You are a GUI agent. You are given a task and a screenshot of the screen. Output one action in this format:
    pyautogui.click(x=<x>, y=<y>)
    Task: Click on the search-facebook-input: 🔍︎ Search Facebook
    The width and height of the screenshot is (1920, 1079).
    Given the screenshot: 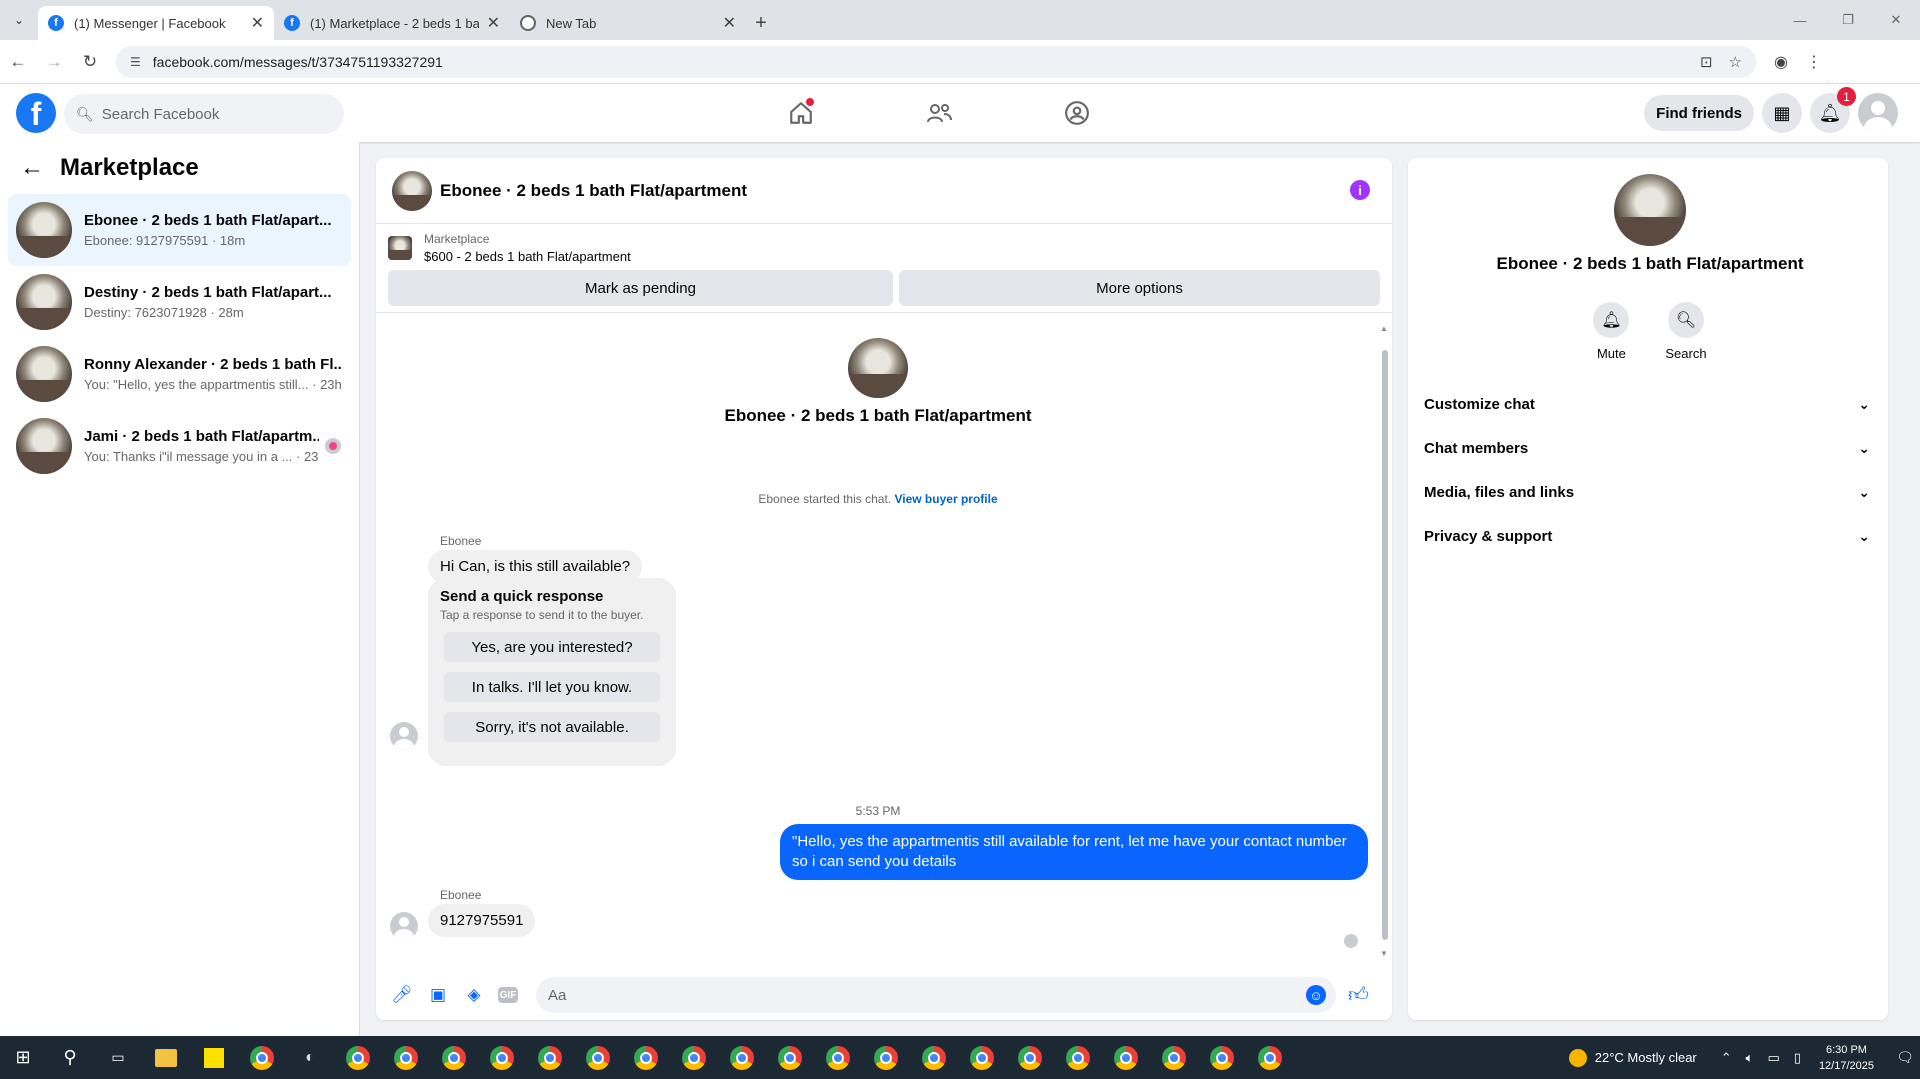 What is the action you would take?
    pyautogui.click(x=204, y=114)
    